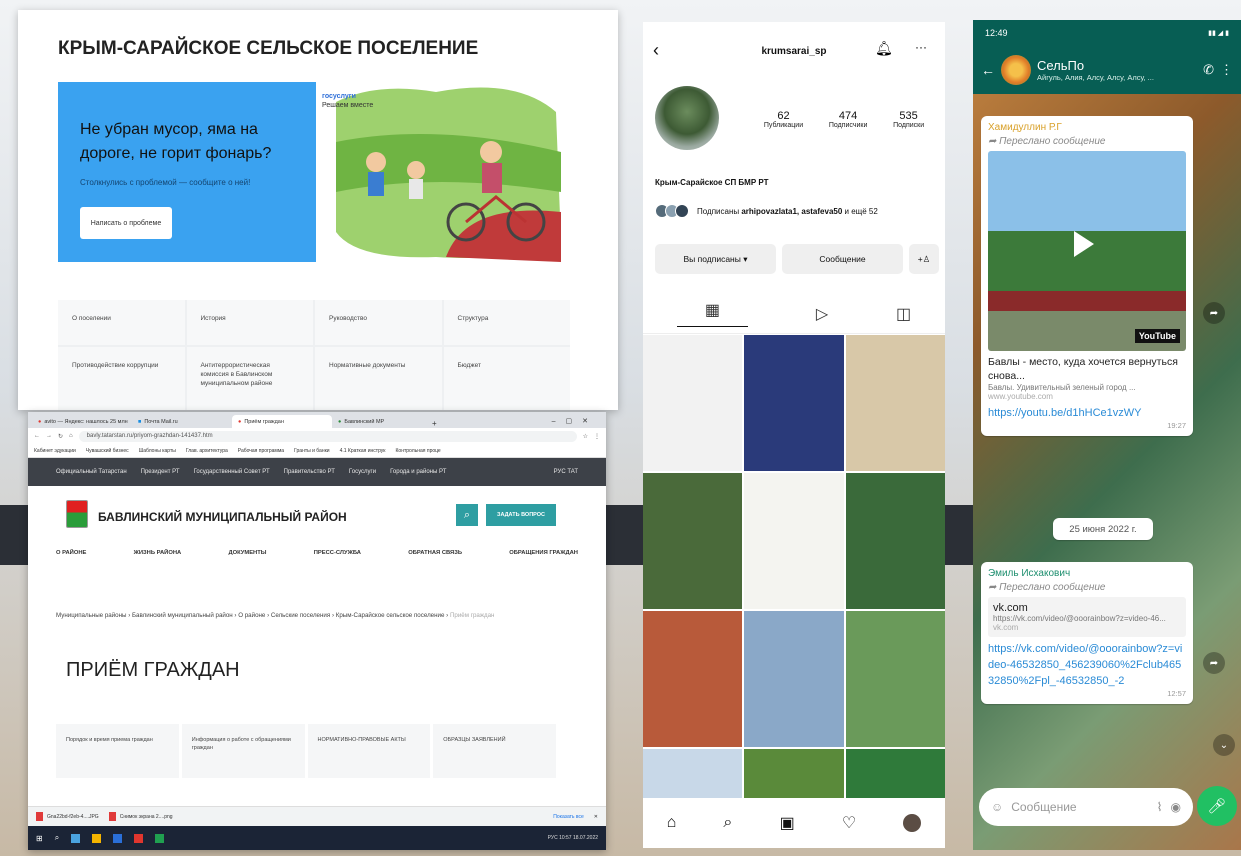 The width and height of the screenshot is (1241, 856). Describe the element at coordinates (783, 119) in the screenshot. I see `posts-count: 62 Публикации` at that location.